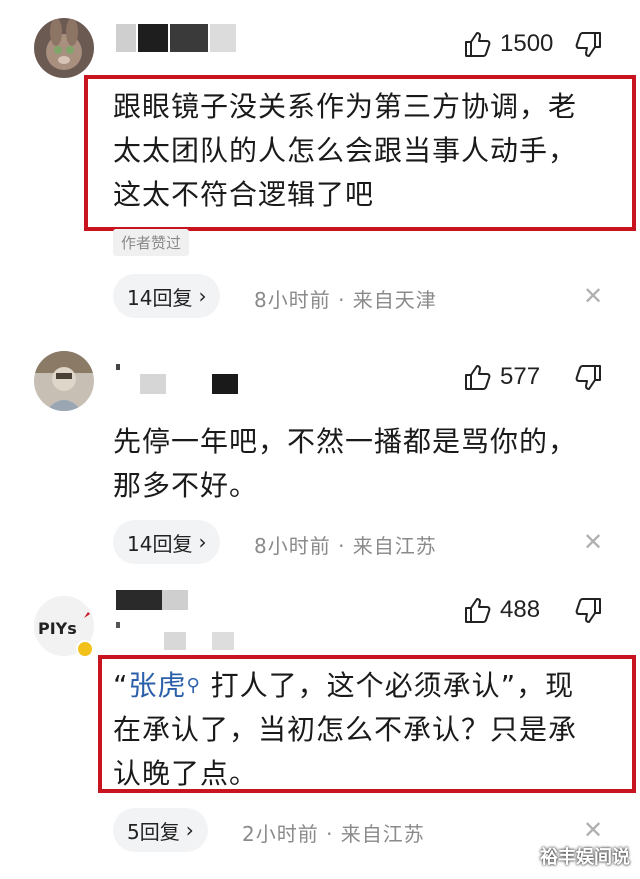 The image size is (640, 879). What do you see at coordinates (151, 242) in the screenshot?
I see `author-liked-badge: 作者赞过` at bounding box center [151, 242].